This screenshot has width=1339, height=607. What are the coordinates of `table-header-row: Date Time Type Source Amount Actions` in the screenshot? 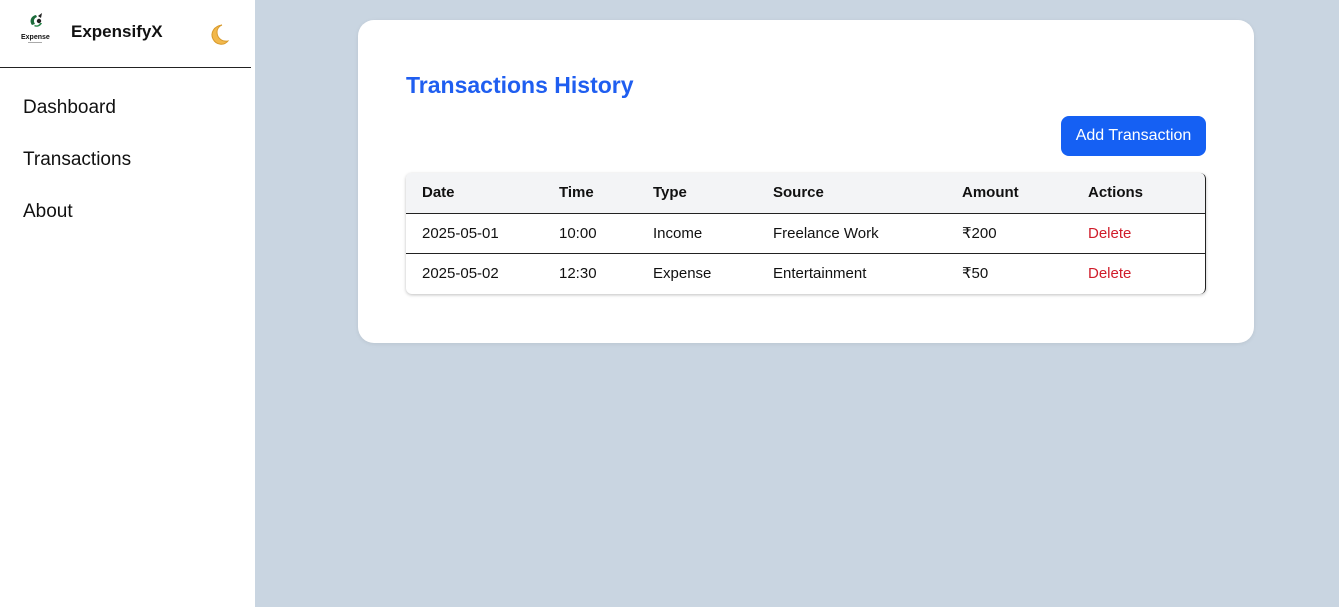 It's located at (805, 193).